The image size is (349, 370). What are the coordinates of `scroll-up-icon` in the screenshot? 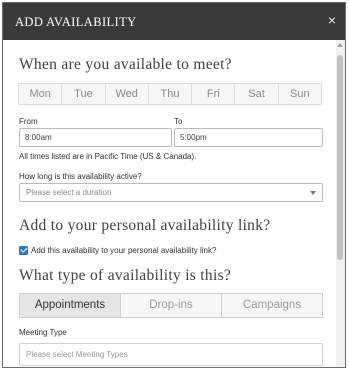 It's located at (340, 45).